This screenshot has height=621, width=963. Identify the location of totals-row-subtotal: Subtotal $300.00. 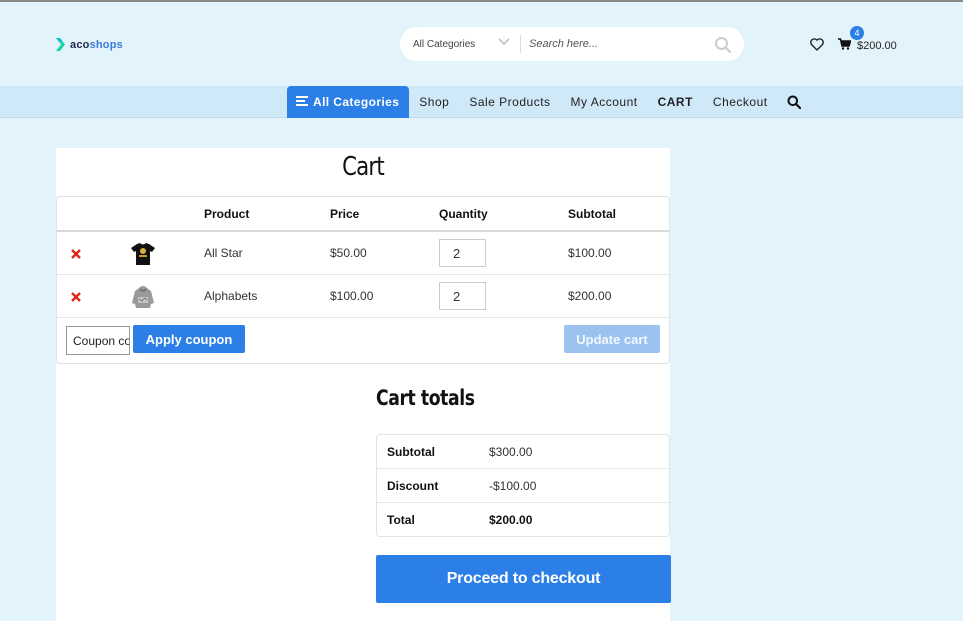
(523, 452).